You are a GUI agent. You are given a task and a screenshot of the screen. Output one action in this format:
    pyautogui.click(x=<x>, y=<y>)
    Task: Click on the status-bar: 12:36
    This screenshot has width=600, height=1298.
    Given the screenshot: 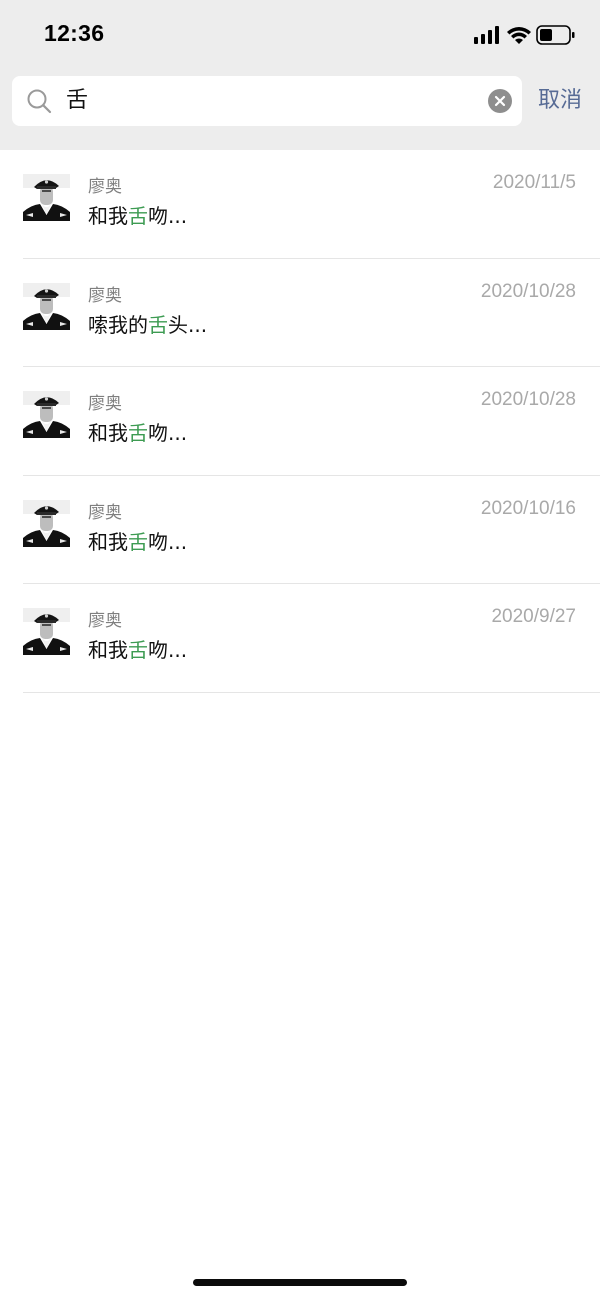 What is the action you would take?
    pyautogui.click(x=300, y=35)
    